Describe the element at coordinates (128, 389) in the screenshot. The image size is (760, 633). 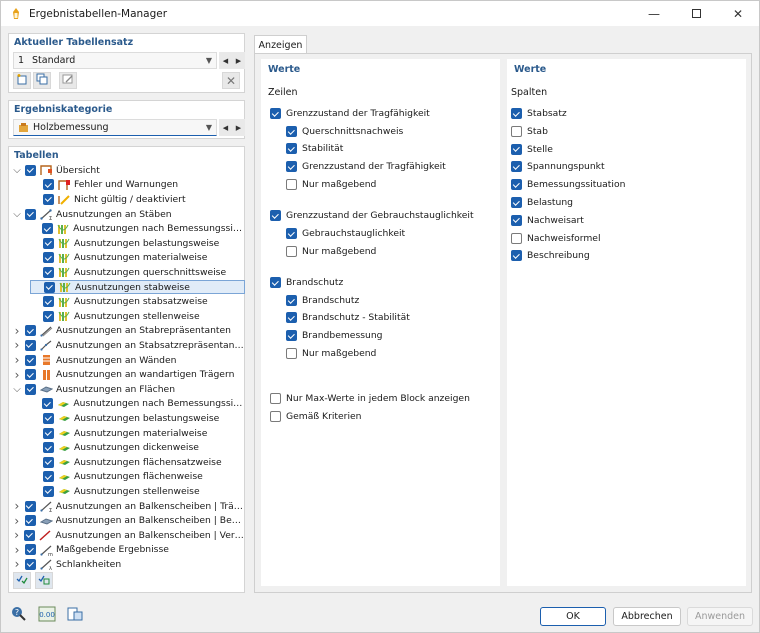
I see `tree-group-row: ⌵ Ausnutzungen an Flächen` at that location.